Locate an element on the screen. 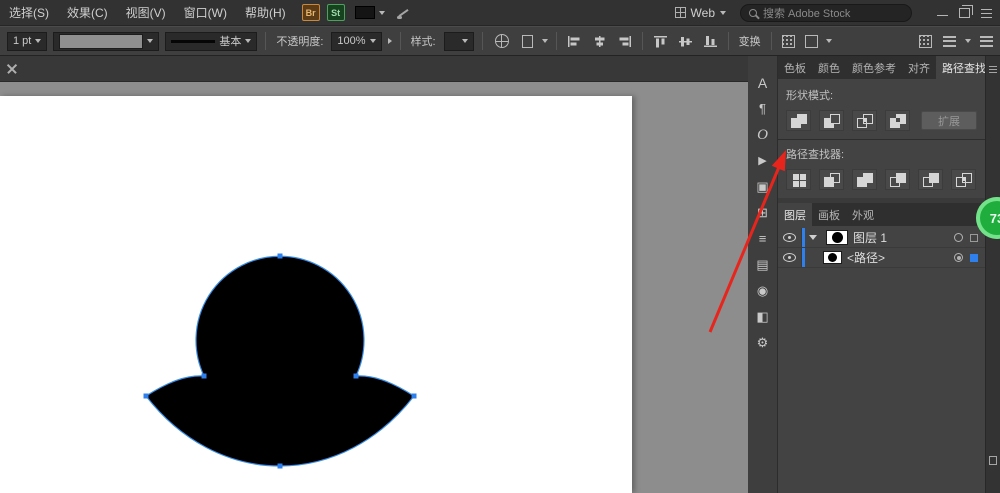  transform-panel-icon: ⊞ is located at coordinates (762, 213).